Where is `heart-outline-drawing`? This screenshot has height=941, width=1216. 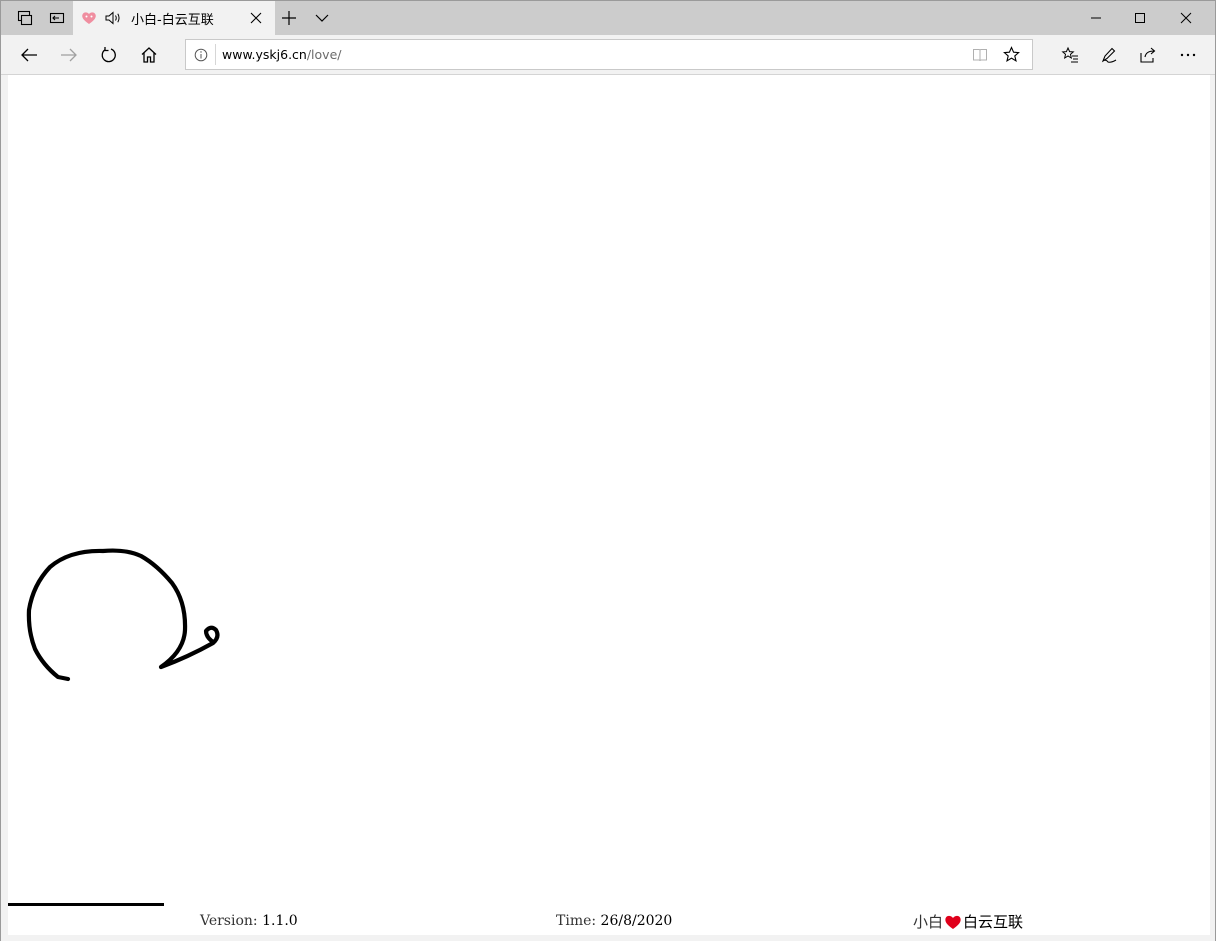 heart-outline-drawing is located at coordinates (123, 615).